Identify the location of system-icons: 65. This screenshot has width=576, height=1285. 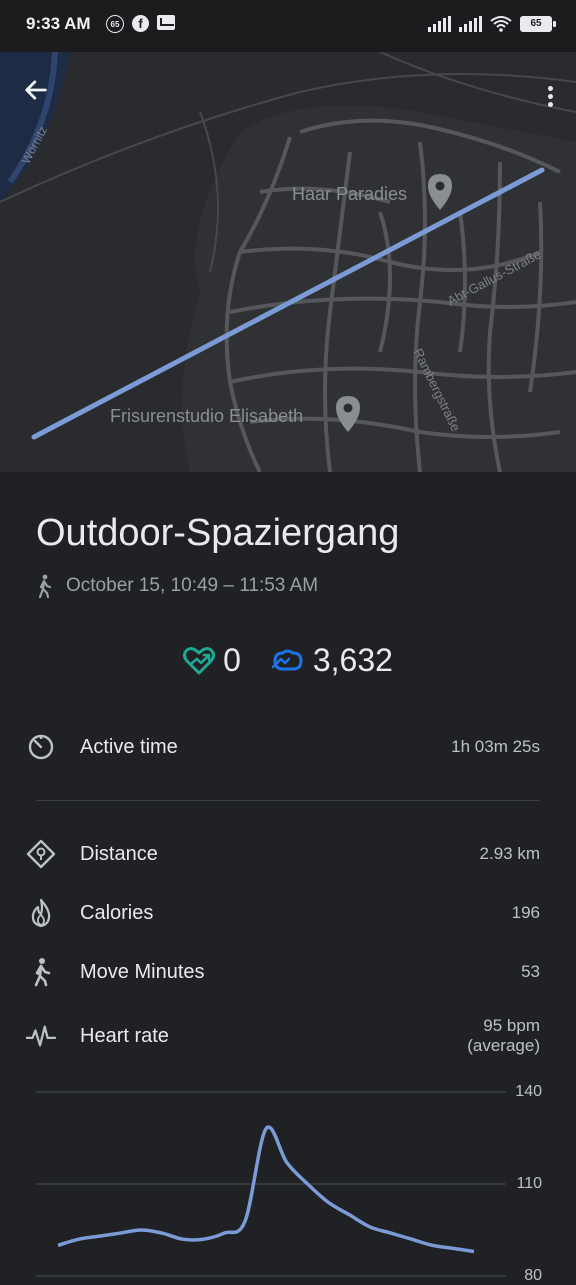
(492, 23).